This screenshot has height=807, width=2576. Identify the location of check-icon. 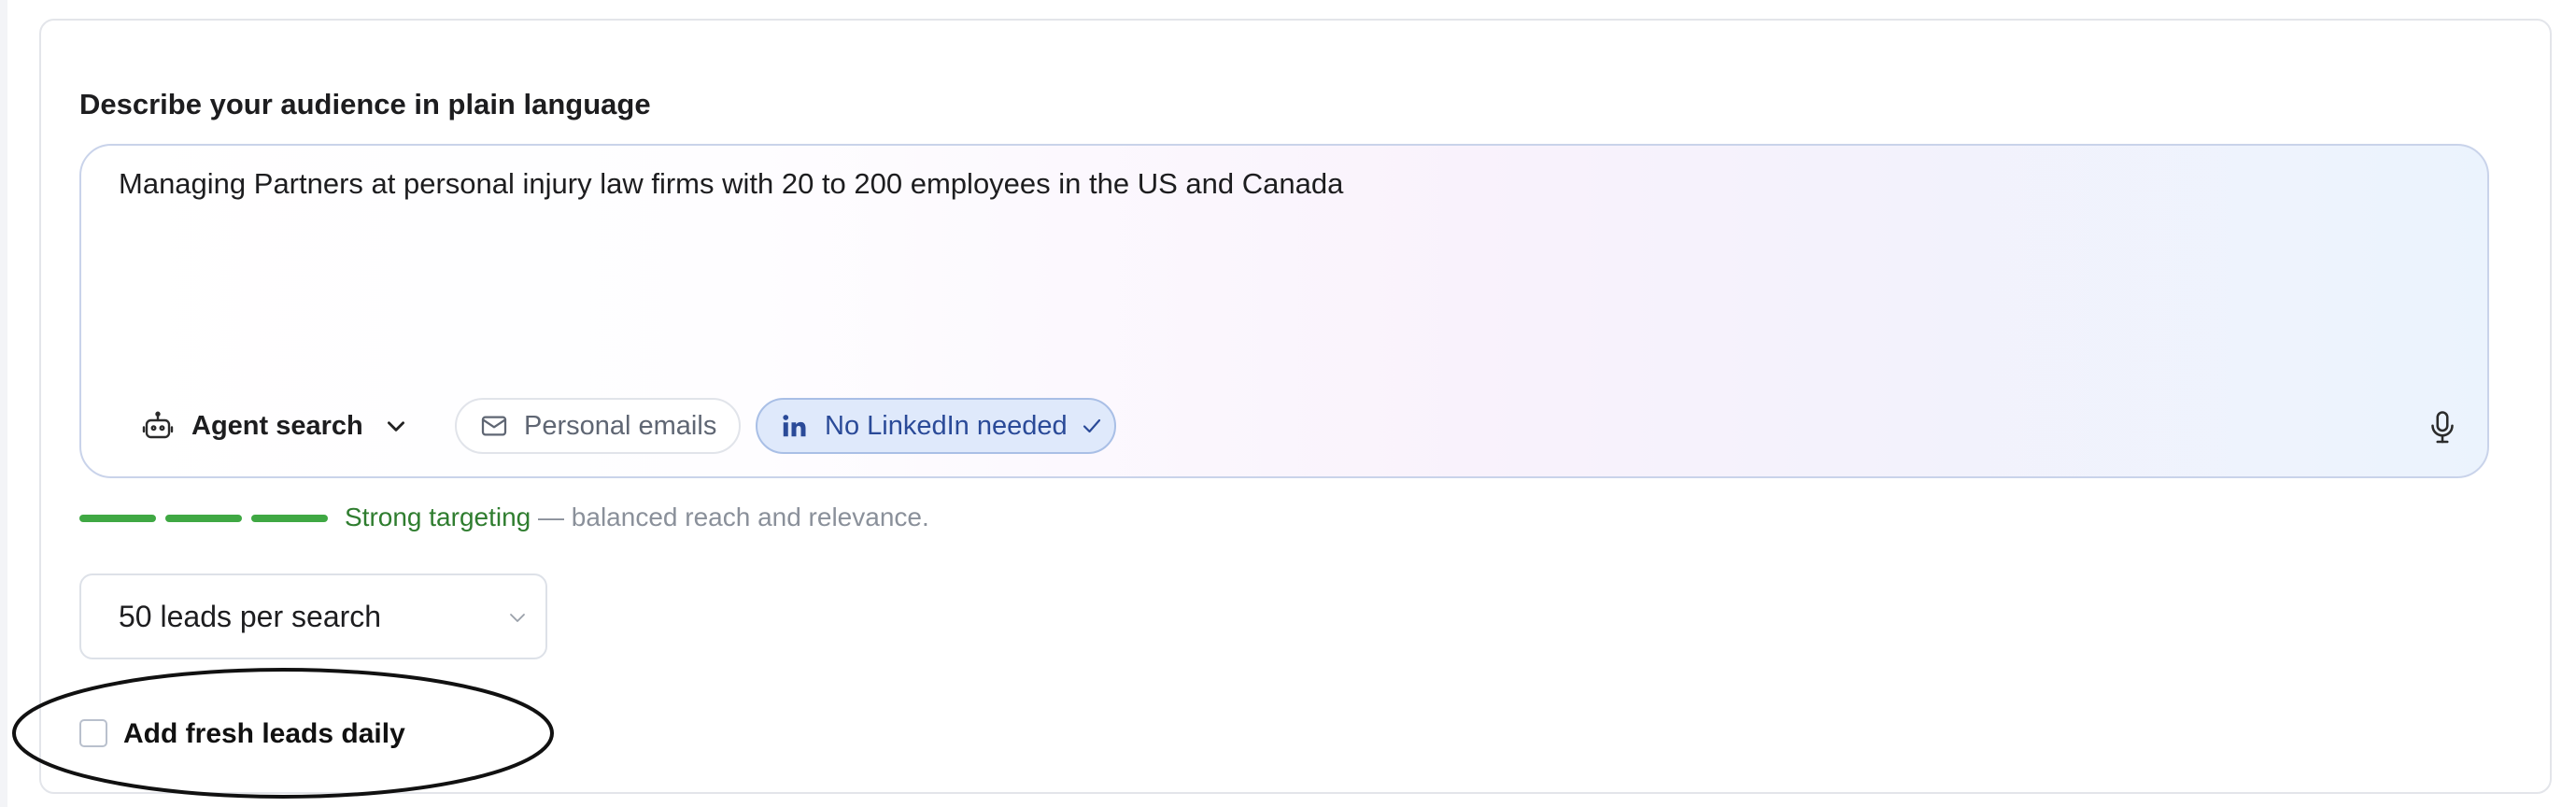
(1092, 426).